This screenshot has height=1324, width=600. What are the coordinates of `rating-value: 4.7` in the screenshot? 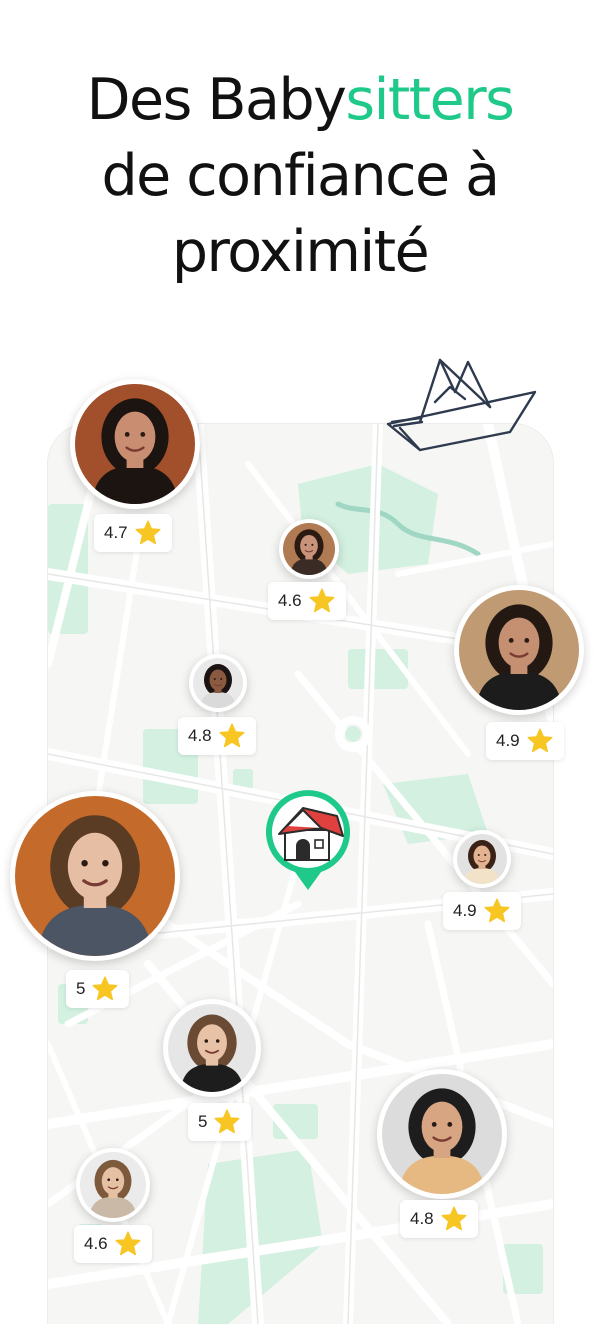 It's located at (116, 532).